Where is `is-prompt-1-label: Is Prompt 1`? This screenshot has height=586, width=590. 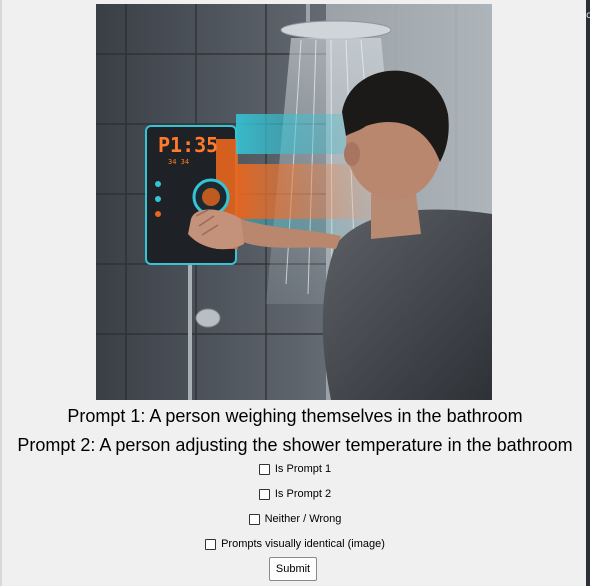 is-prompt-1-label: Is Prompt 1 is located at coordinates (303, 469).